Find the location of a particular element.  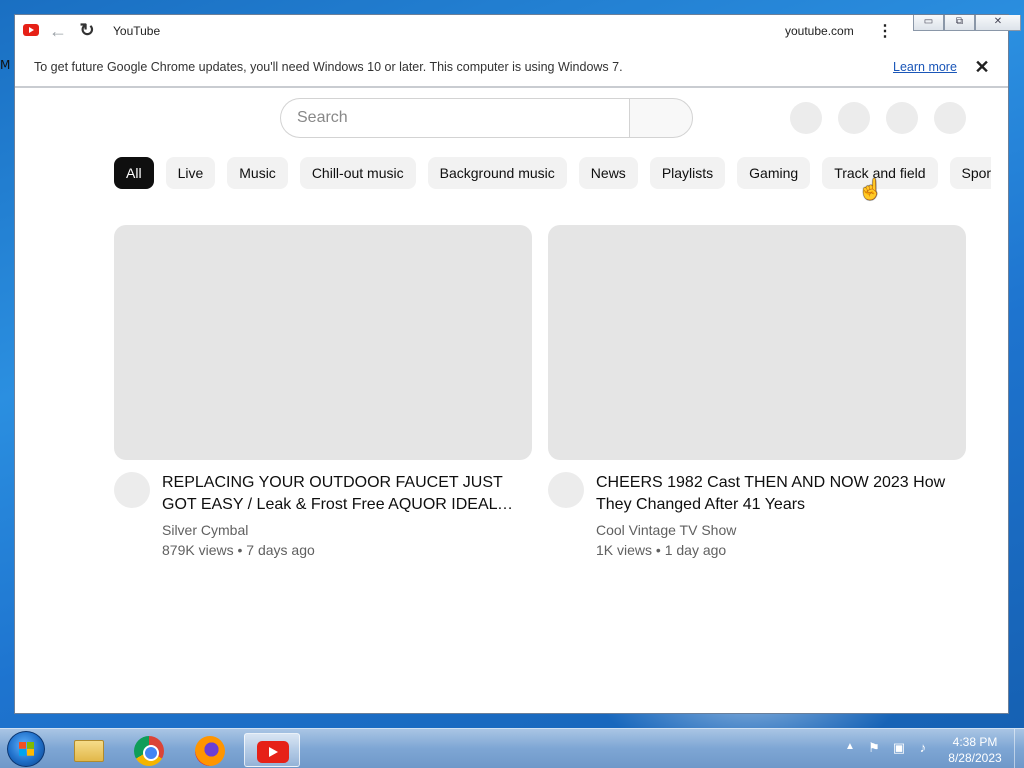

chip-background-music: Background music is located at coordinates (497, 173).